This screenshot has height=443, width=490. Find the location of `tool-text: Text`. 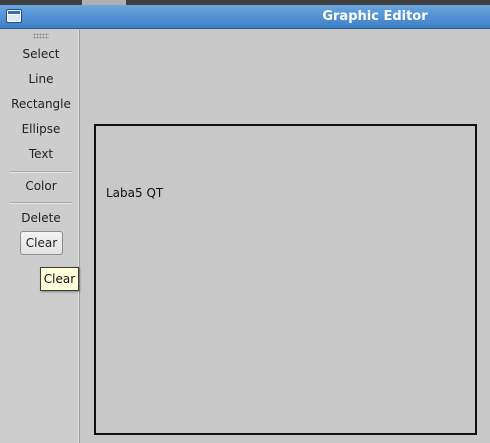

tool-text: Text is located at coordinates (41, 154).